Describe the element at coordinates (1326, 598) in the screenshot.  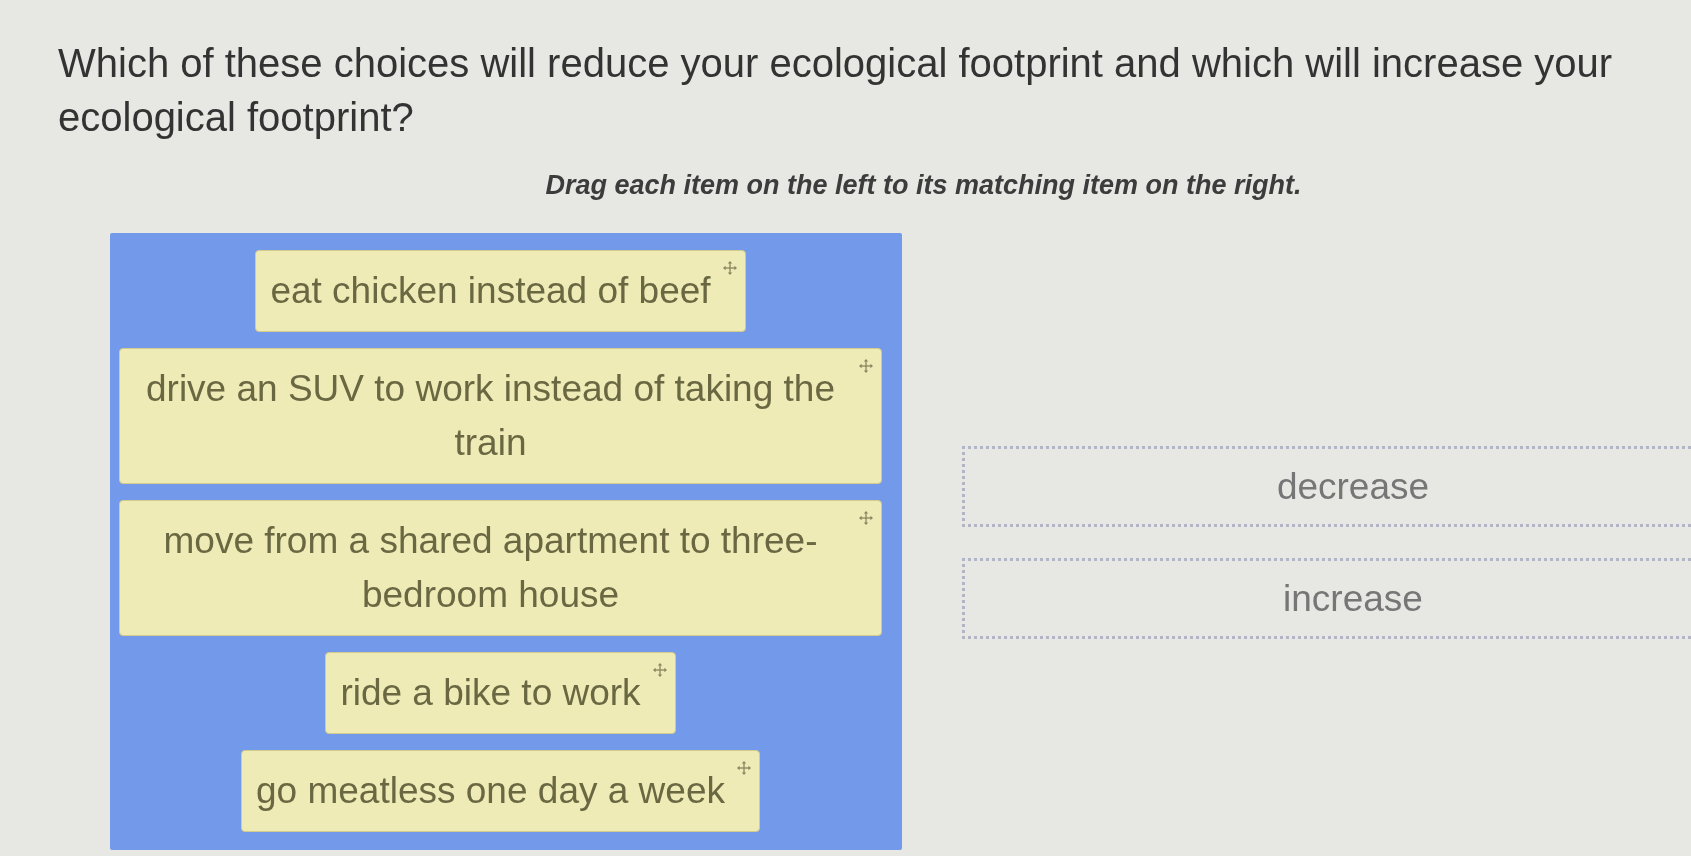
I see `drop-zone: increase` at that location.